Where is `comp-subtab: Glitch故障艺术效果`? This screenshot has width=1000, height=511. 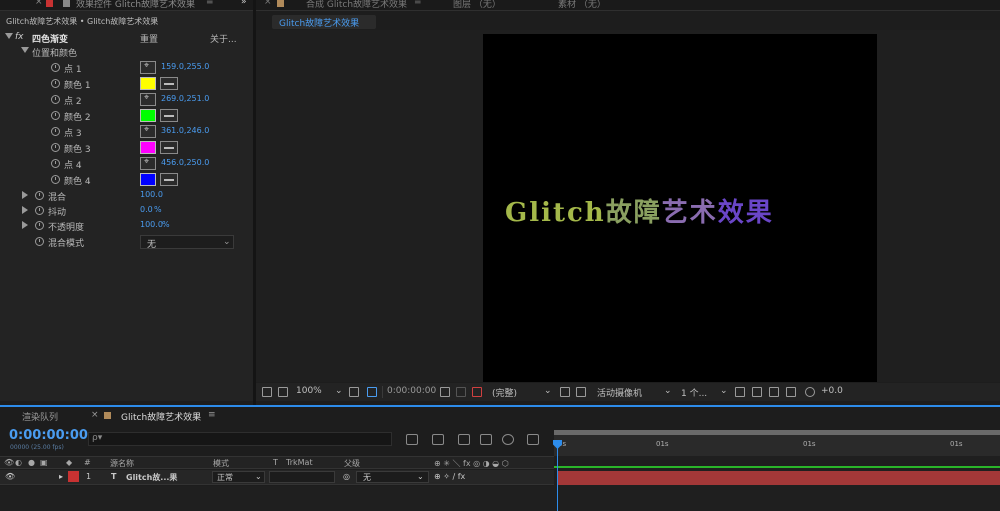 comp-subtab: Glitch故障艺术效果 is located at coordinates (324, 22).